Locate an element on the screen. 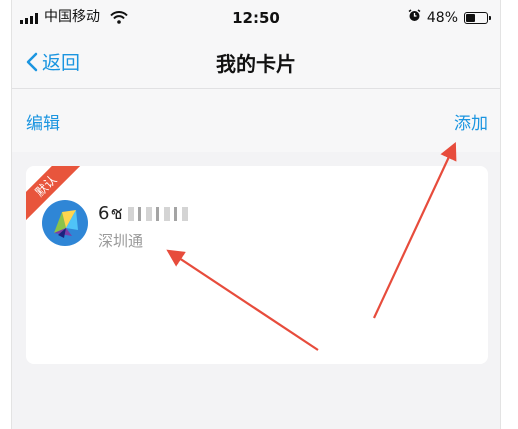 Image resolution: width=518 pixels, height=429 pixels. battery-icon is located at coordinates (477, 17).